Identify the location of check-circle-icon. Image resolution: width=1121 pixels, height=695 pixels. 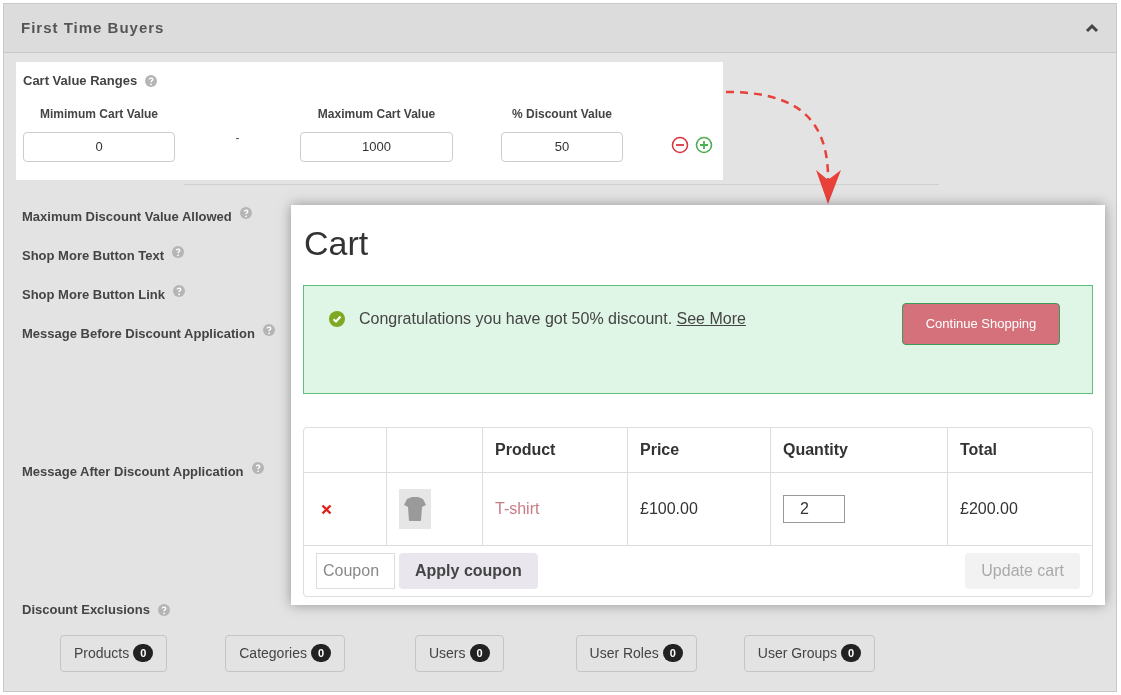
(337, 319).